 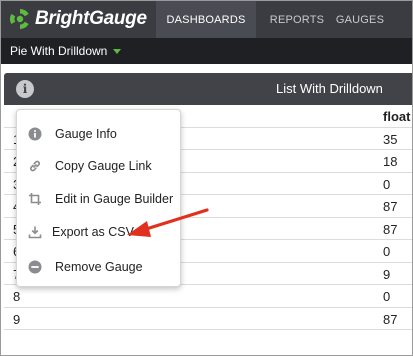 What do you see at coordinates (390, 161) in the screenshot?
I see `cell-float: 18` at bounding box center [390, 161].